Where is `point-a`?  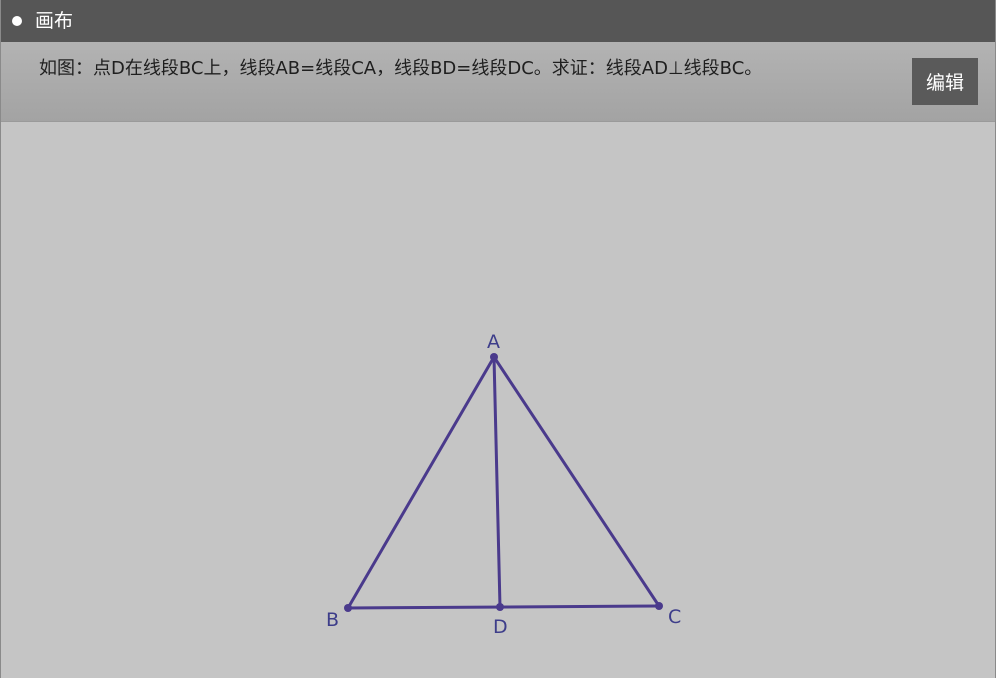 point-a is located at coordinates (494, 357).